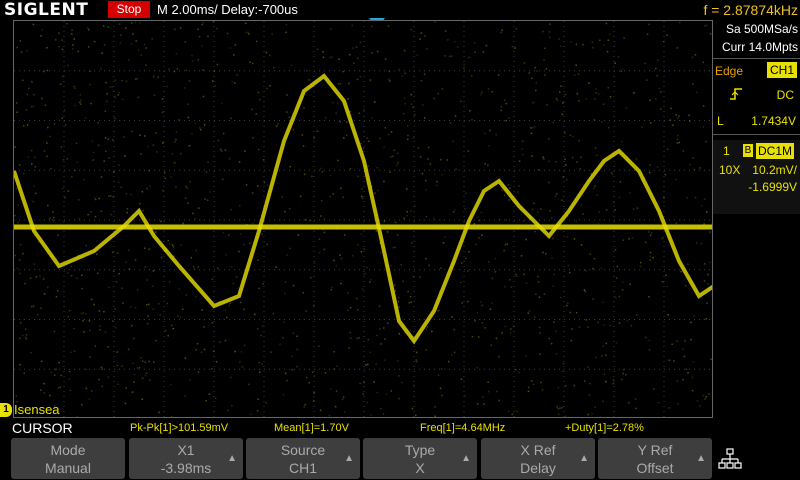 The width and height of the screenshot is (800, 480). I want to click on softkey-title: Source, so click(303, 450).